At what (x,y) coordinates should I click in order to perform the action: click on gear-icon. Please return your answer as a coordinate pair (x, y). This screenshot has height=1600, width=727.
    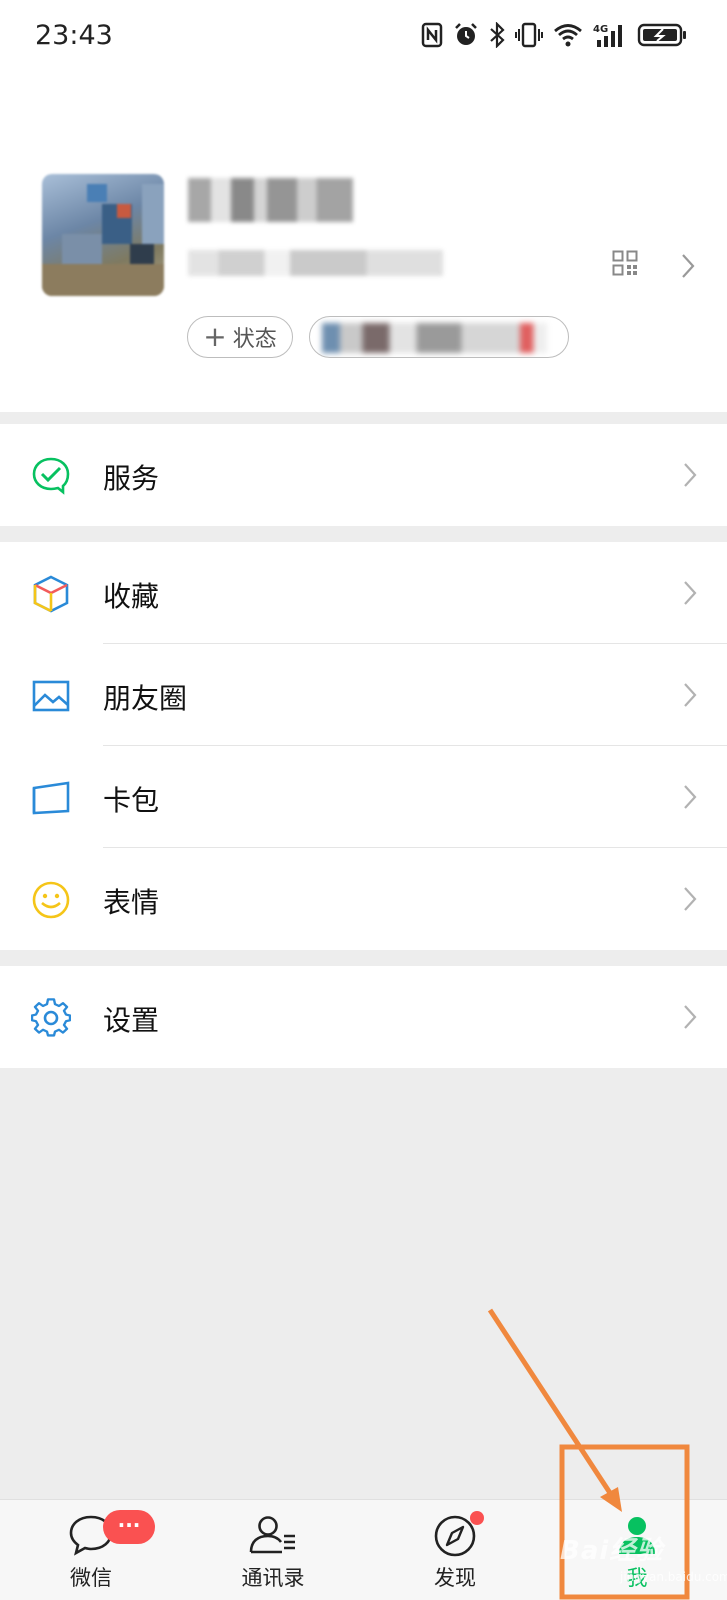
    Looking at the image, I should click on (51, 1017).